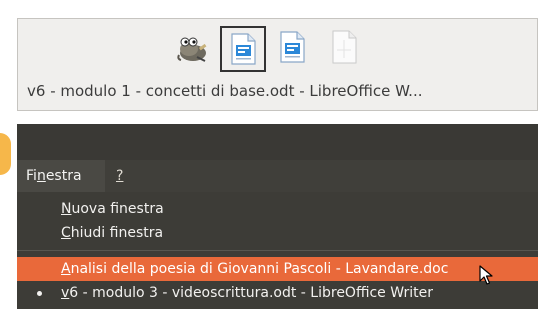 This screenshot has height=309, width=547. What do you see at coordinates (117, 209) in the screenshot?
I see `menu-item-label: uova finestra` at bounding box center [117, 209].